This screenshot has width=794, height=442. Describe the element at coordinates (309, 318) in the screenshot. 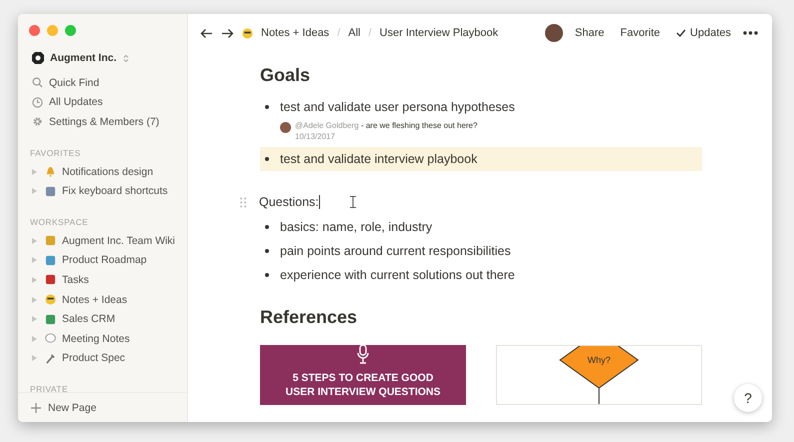

I see `heading: References` at that location.